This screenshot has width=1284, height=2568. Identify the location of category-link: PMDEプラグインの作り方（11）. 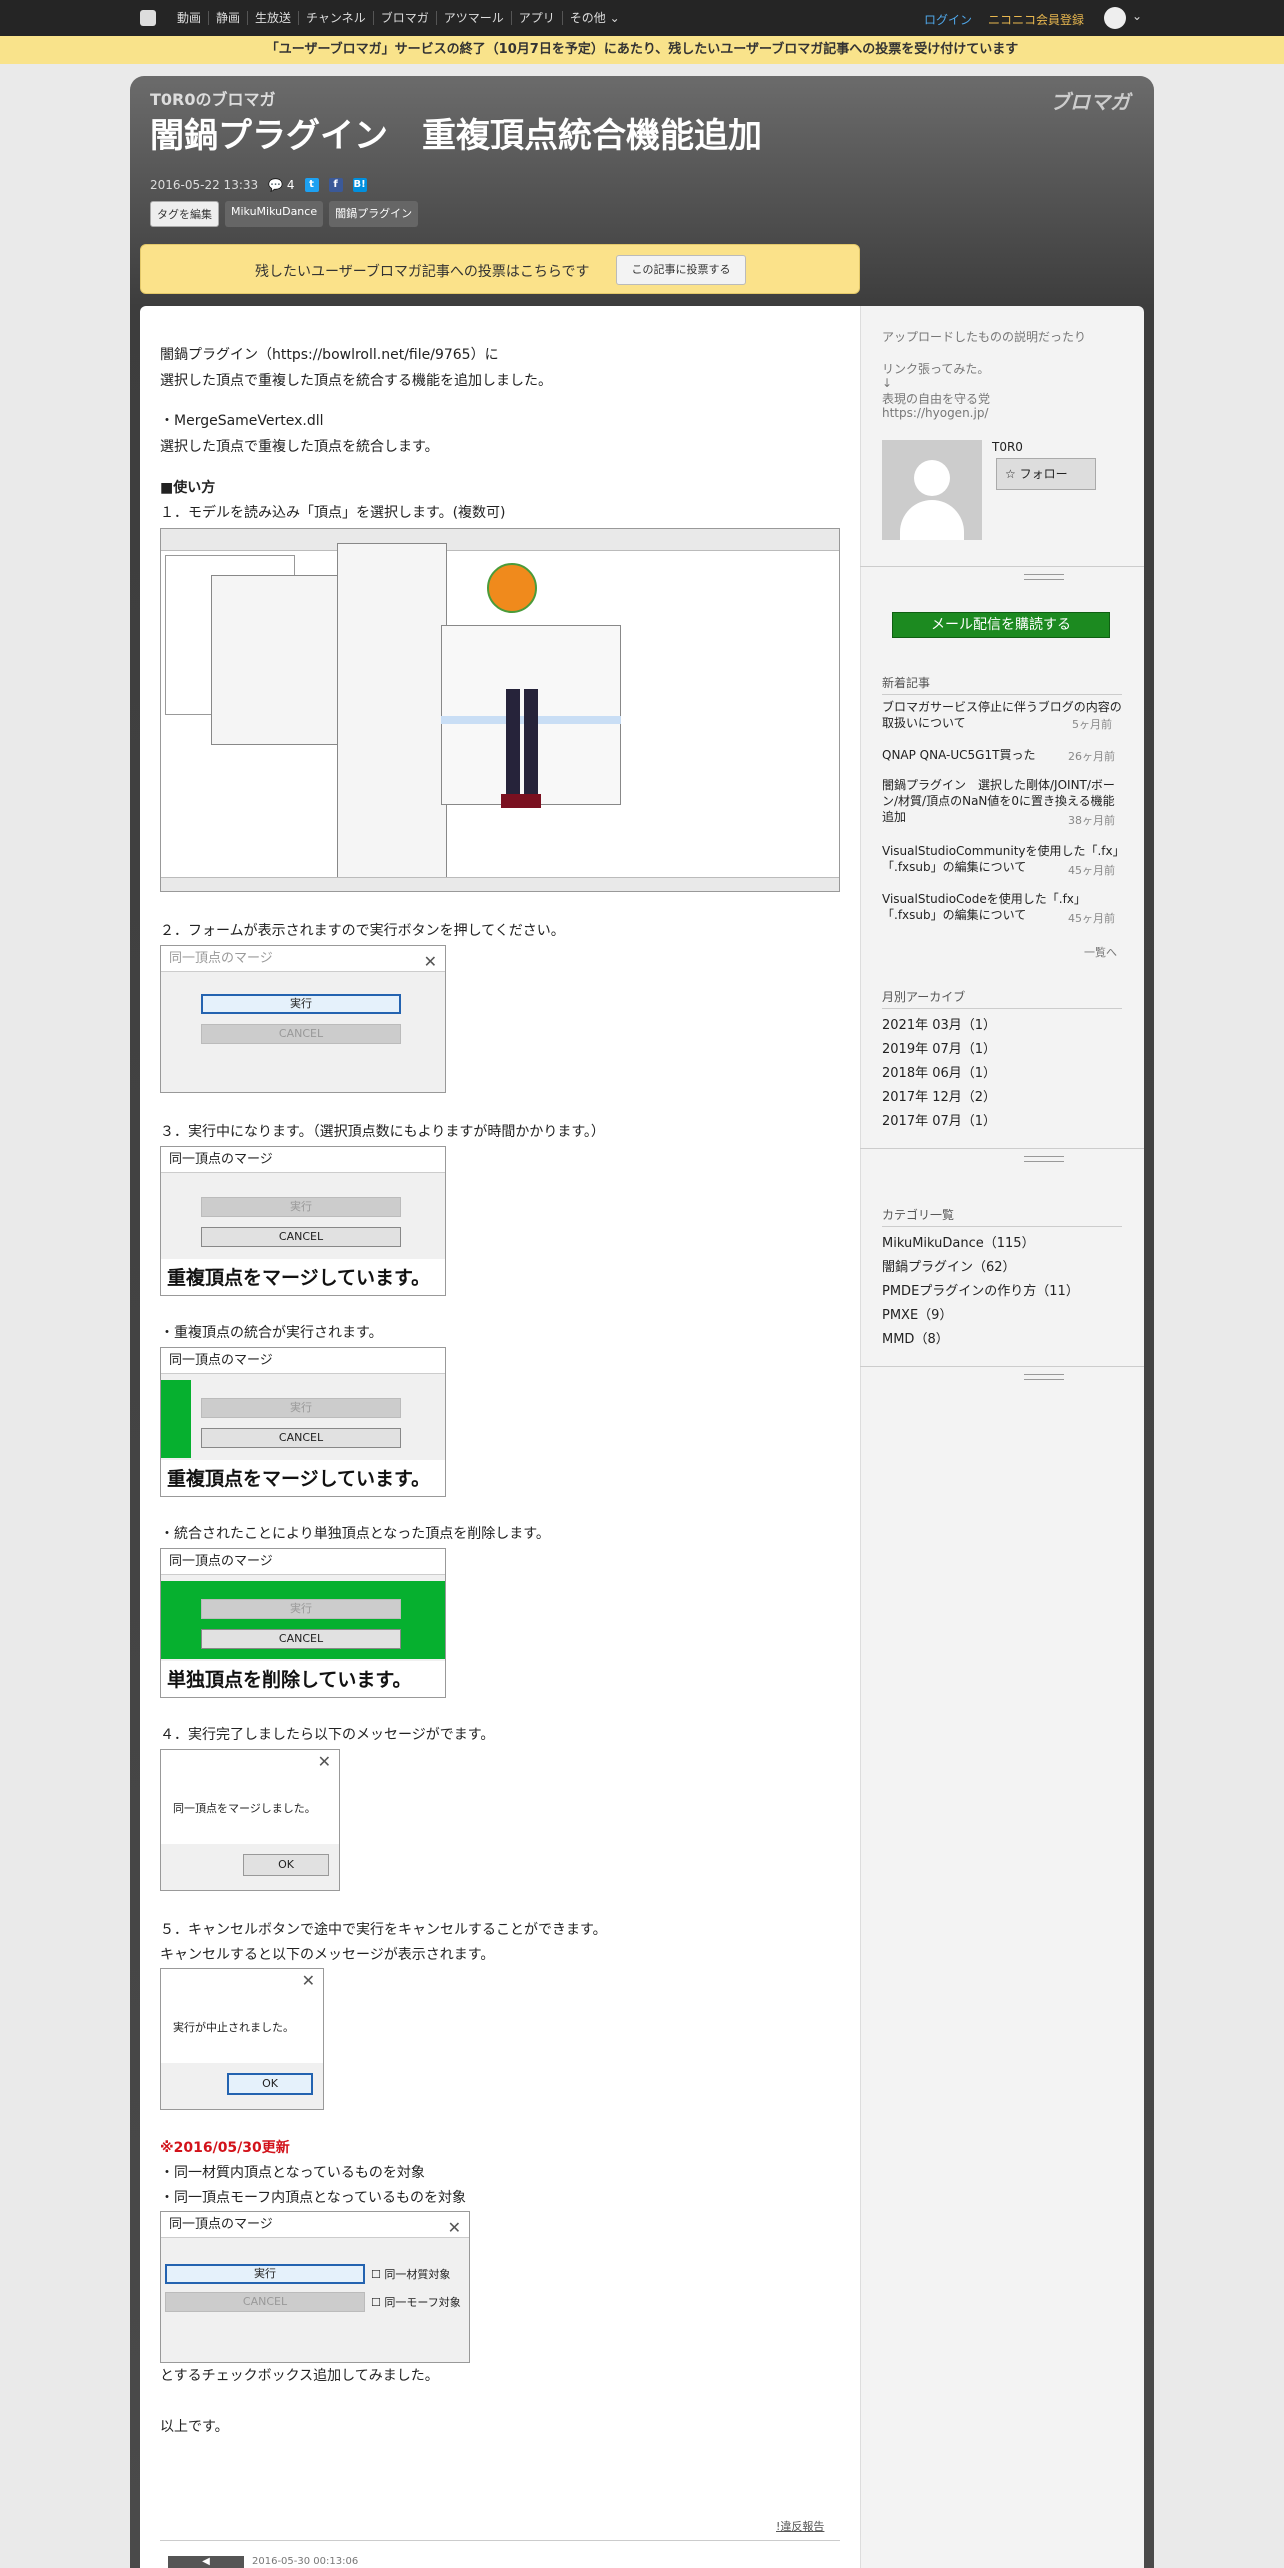
(980, 1289).